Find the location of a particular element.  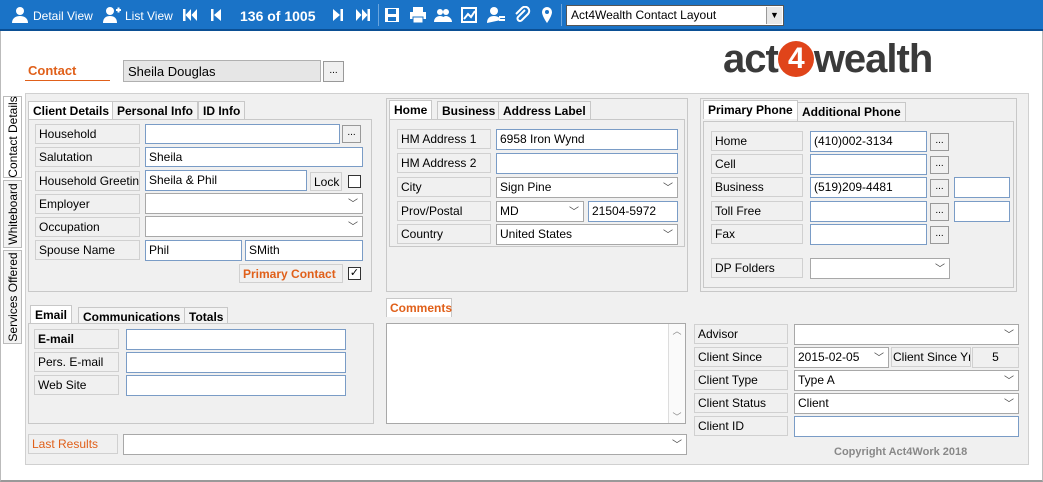

personal-email-label: Pers. E-mail is located at coordinates (76, 362).